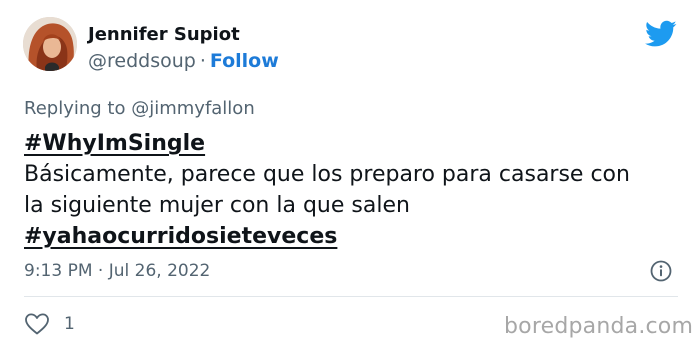 This screenshot has height=349, width=700. I want to click on boredpanda-watermark: boredpanda.com, so click(599, 326).